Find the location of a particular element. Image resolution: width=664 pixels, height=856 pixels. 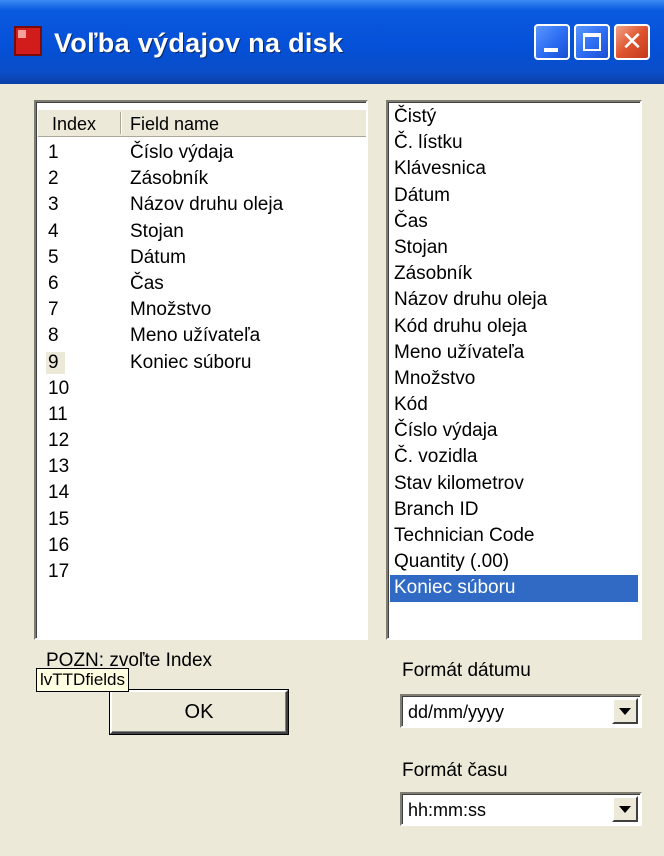

time-format-dropdown-button is located at coordinates (625, 809).